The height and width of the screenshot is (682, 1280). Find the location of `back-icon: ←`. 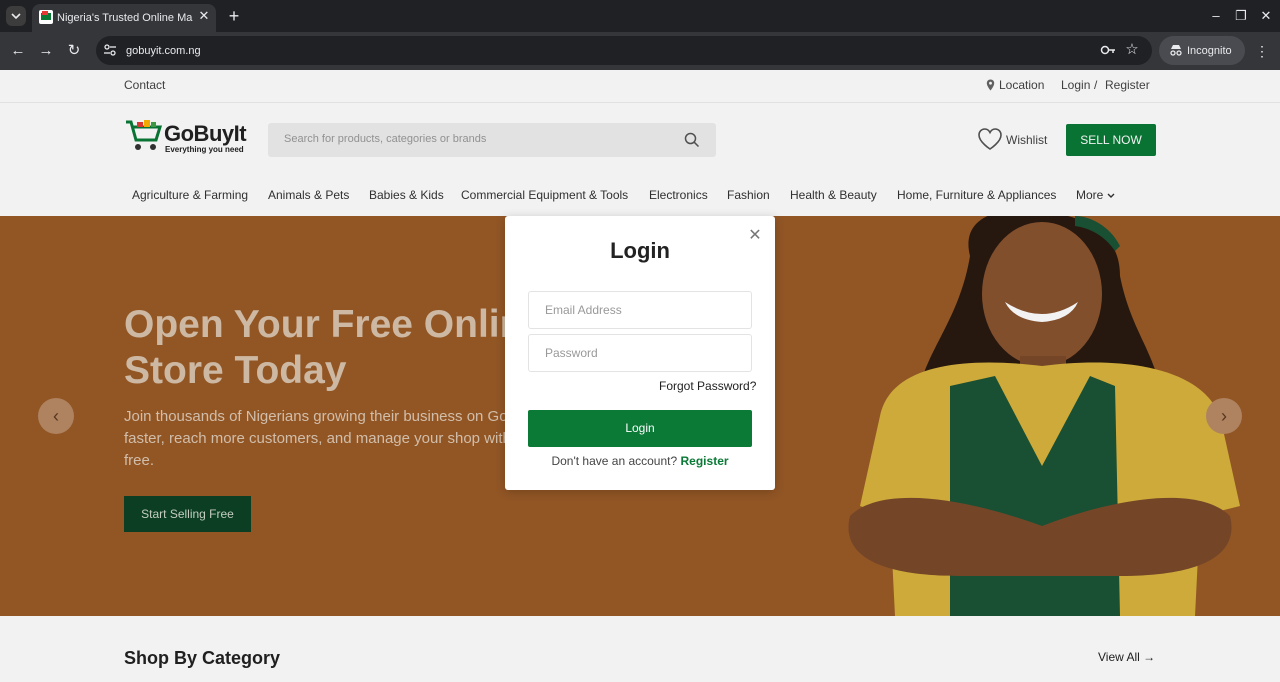

back-icon: ← is located at coordinates (18, 51).